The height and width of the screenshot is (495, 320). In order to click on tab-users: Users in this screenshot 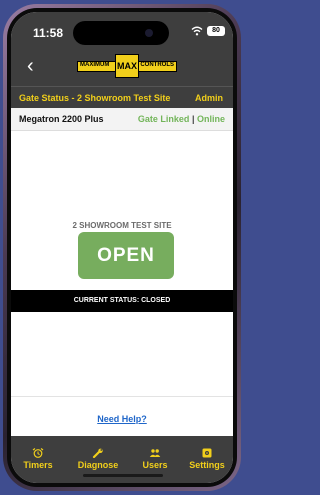, I will do `click(155, 456)`.